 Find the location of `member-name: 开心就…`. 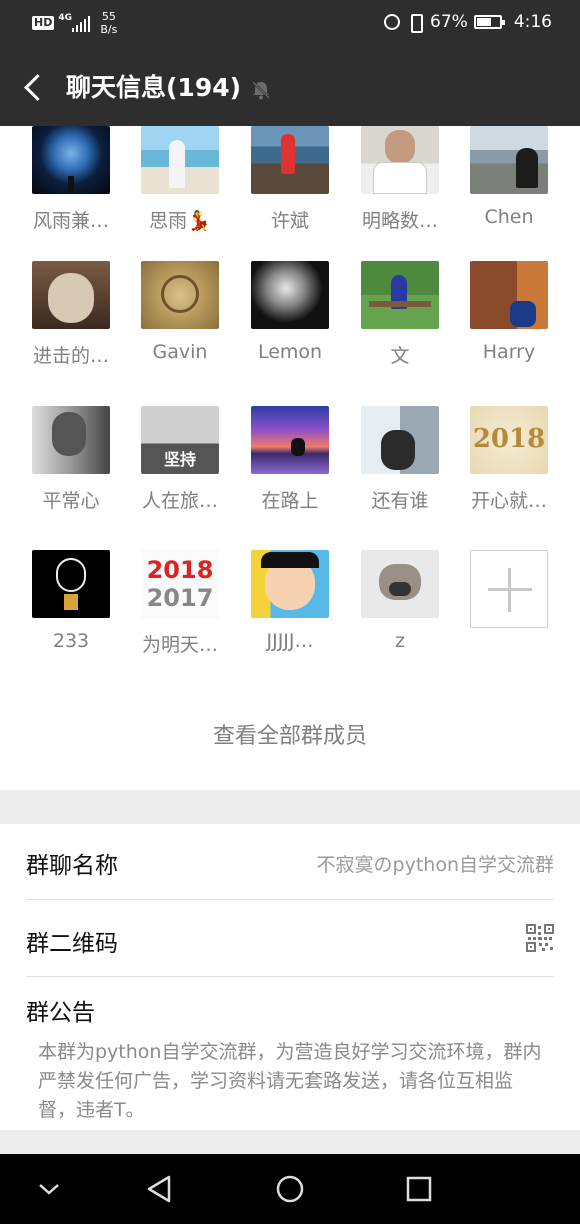

member-name: 开心就… is located at coordinates (508, 501).